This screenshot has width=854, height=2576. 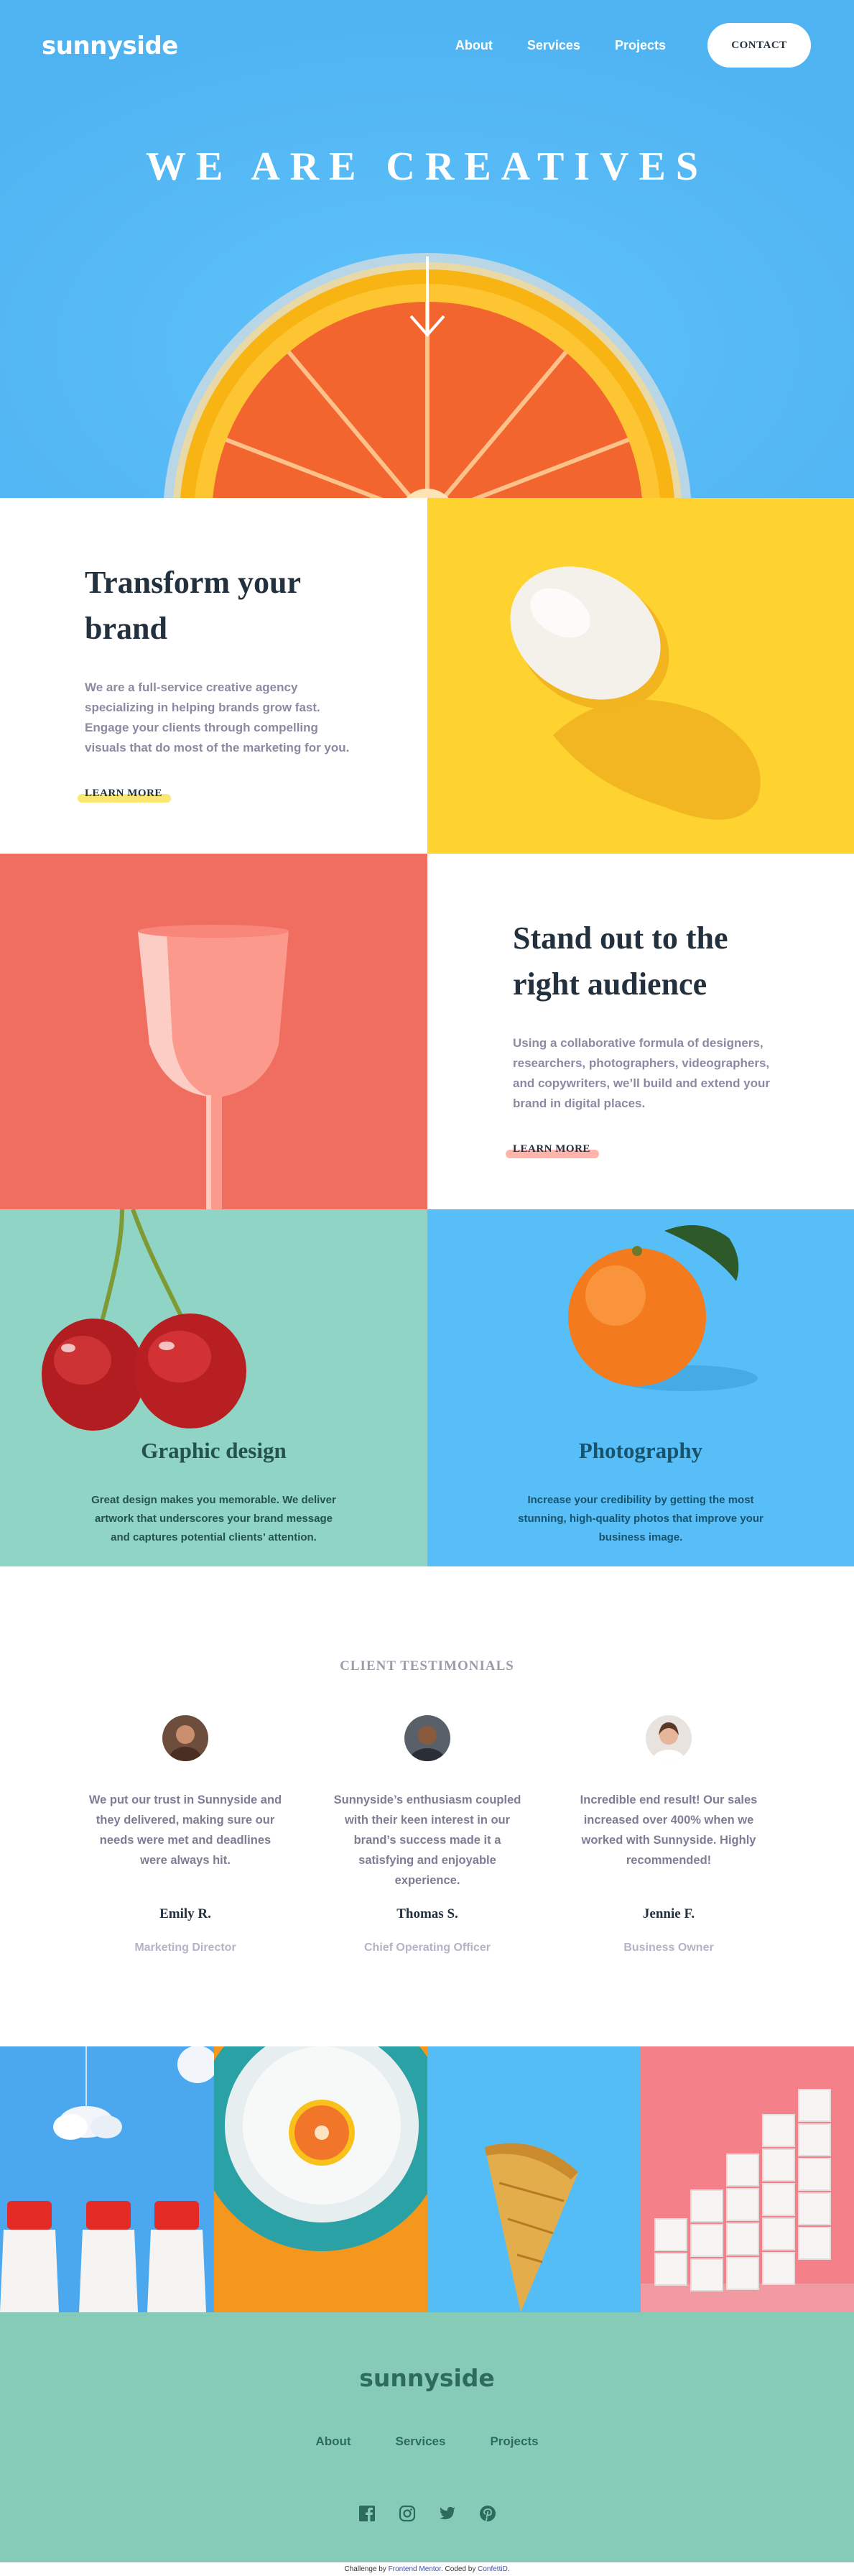 I want to click on testimonial-name: Emily R., so click(x=185, y=1913).